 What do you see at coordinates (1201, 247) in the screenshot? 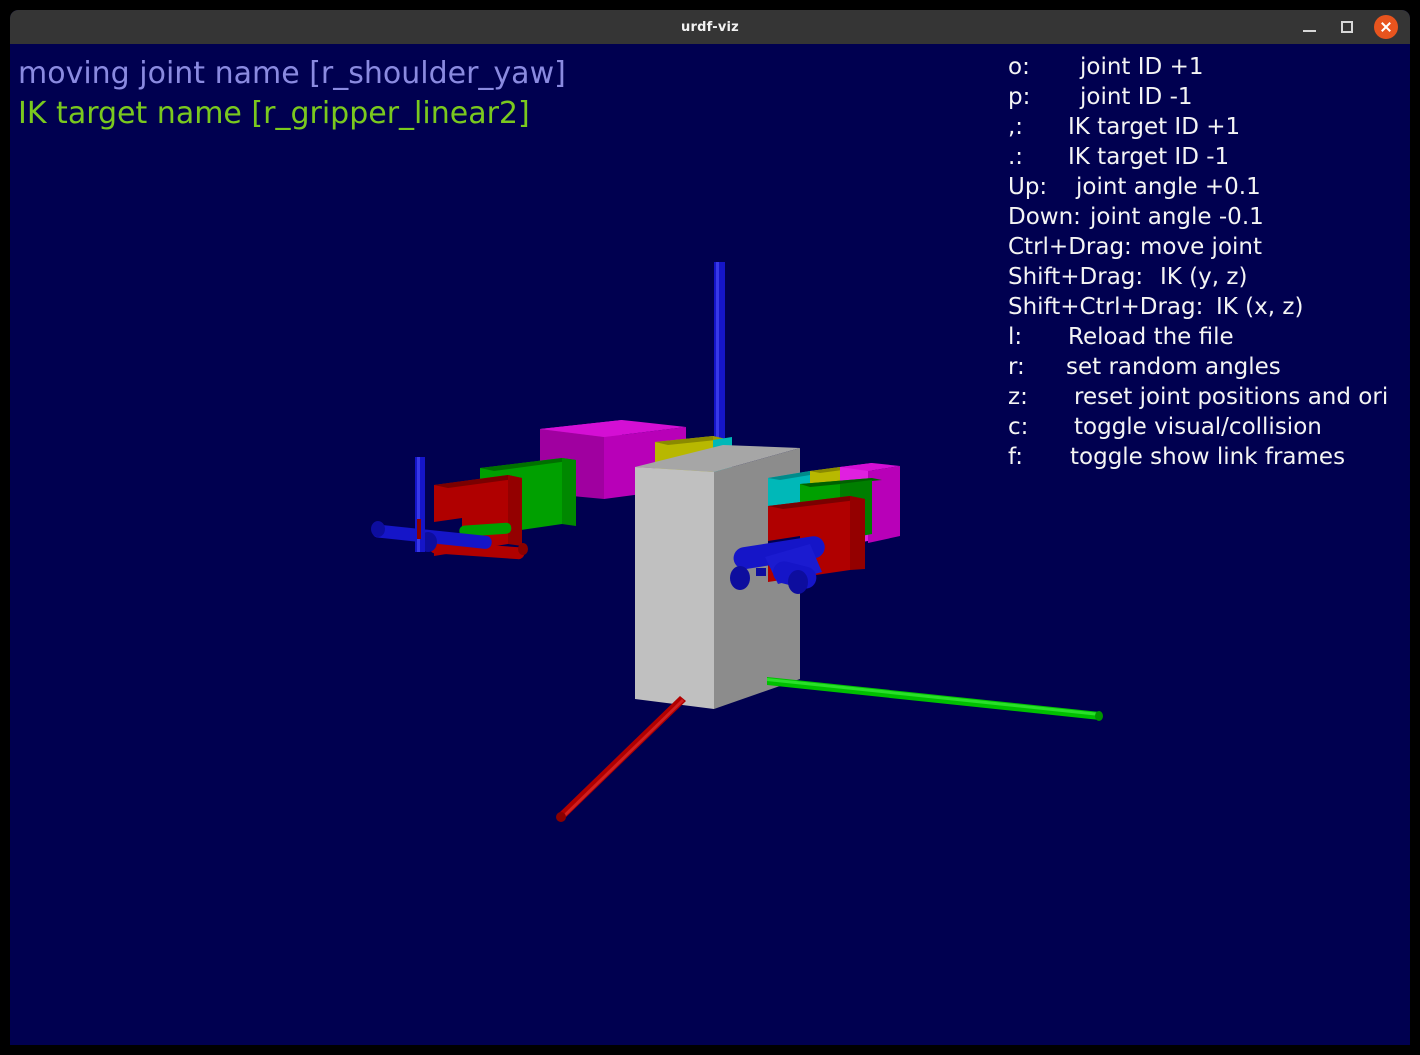
I see `help-description: move joint` at bounding box center [1201, 247].